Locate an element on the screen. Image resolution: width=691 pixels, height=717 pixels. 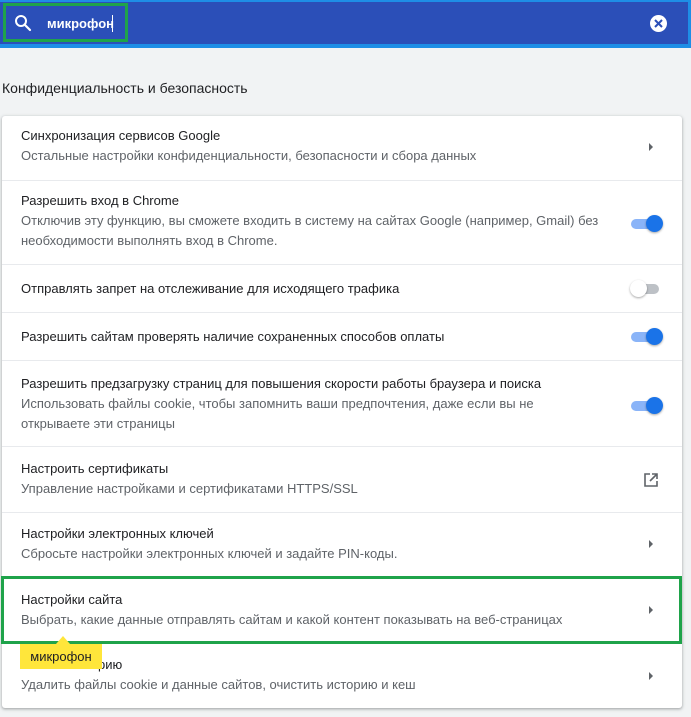
section-title: Конфиденциальность и безопасность is located at coordinates (125, 88).